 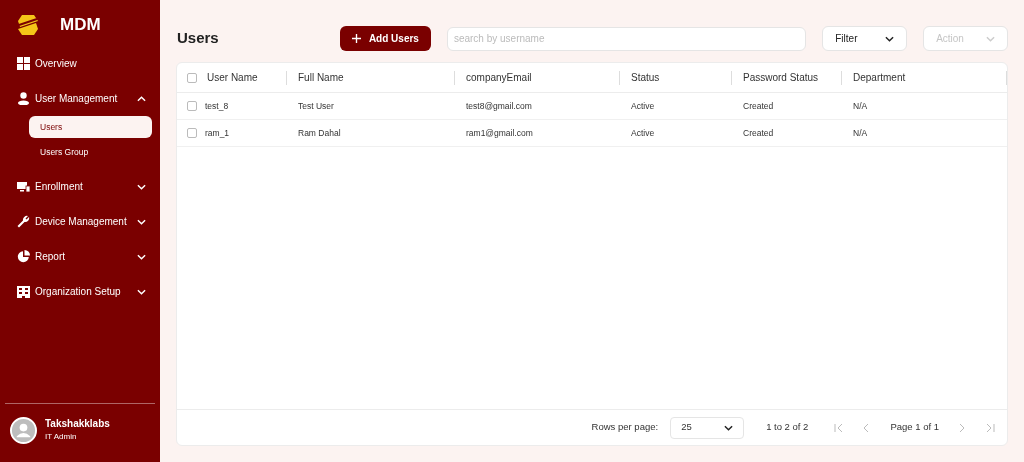 I want to click on column-header: Full Name, so click(x=321, y=78).